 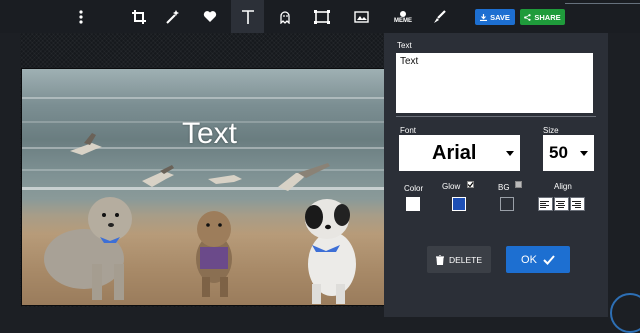 I want to click on crop-icon, so click(x=139, y=16).